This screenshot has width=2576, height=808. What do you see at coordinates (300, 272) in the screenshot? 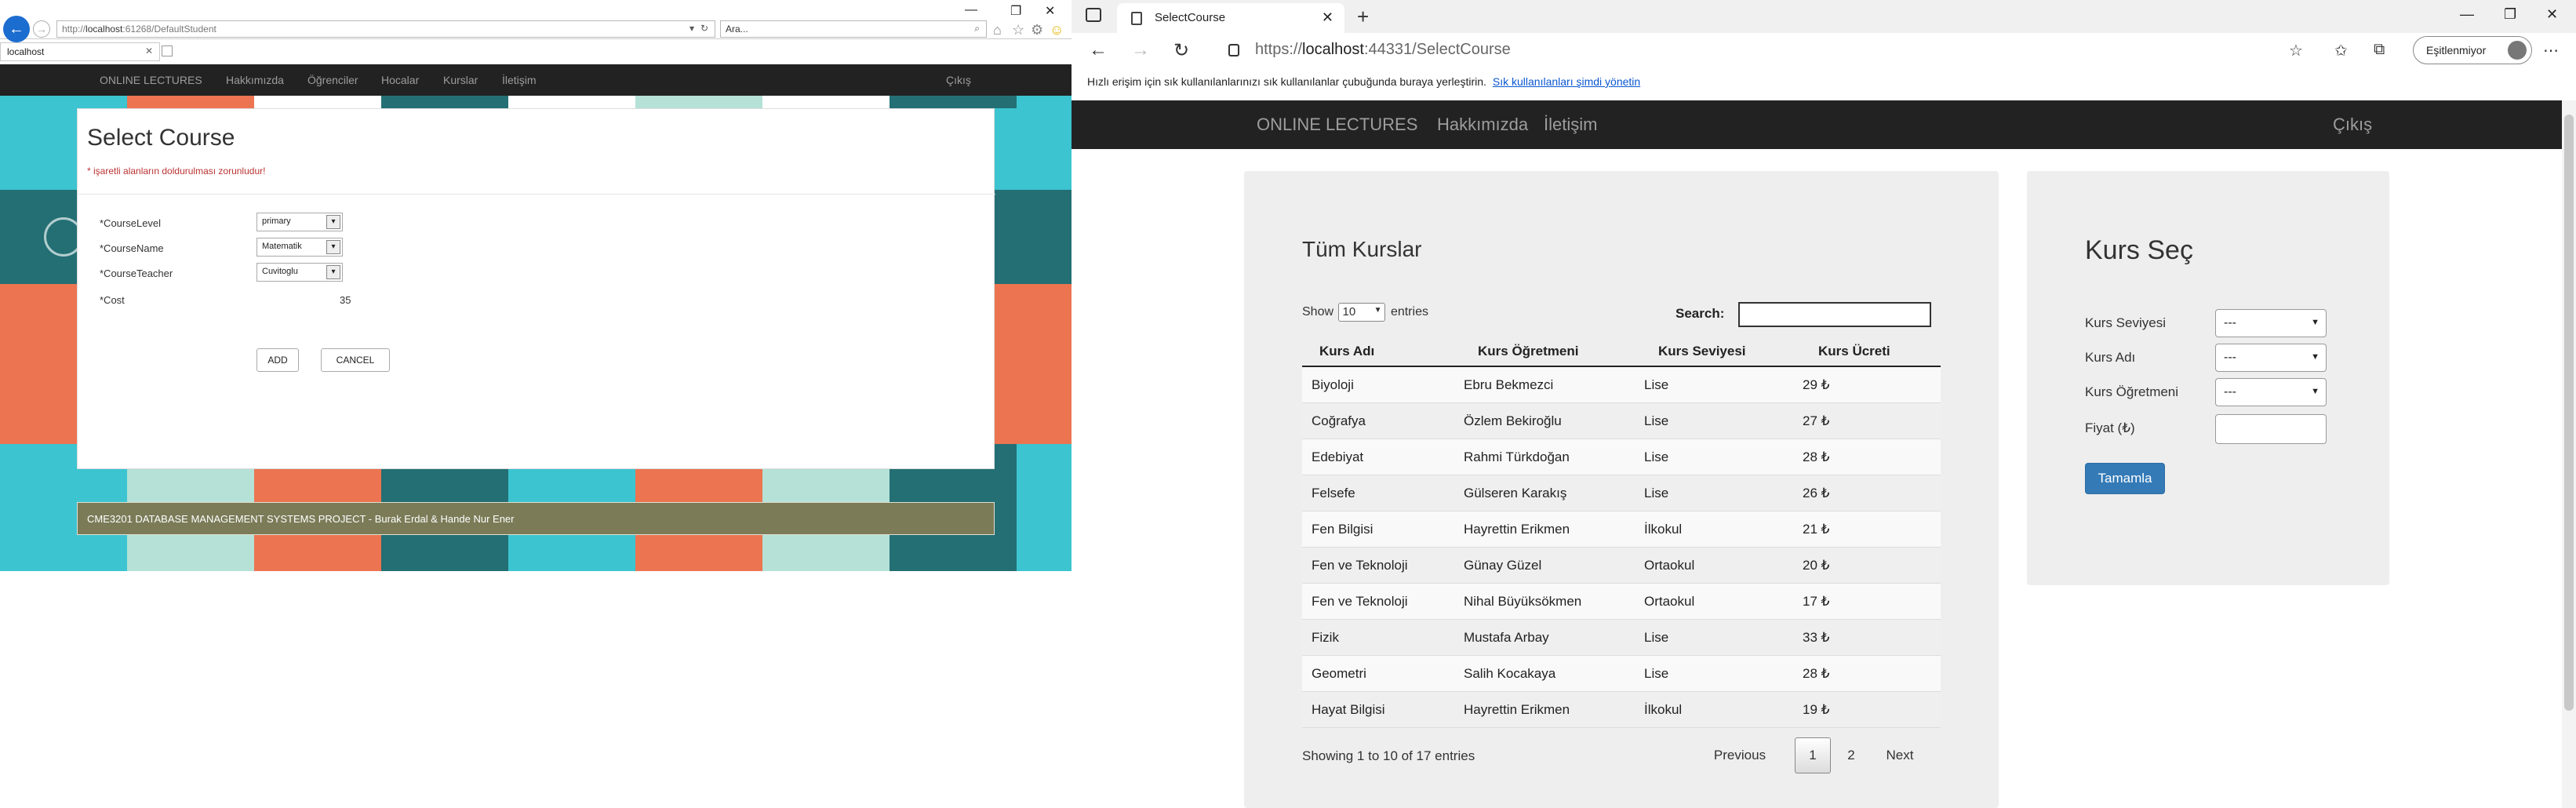
I see `course-teacher-select: Cuvitoglu ▾` at bounding box center [300, 272].